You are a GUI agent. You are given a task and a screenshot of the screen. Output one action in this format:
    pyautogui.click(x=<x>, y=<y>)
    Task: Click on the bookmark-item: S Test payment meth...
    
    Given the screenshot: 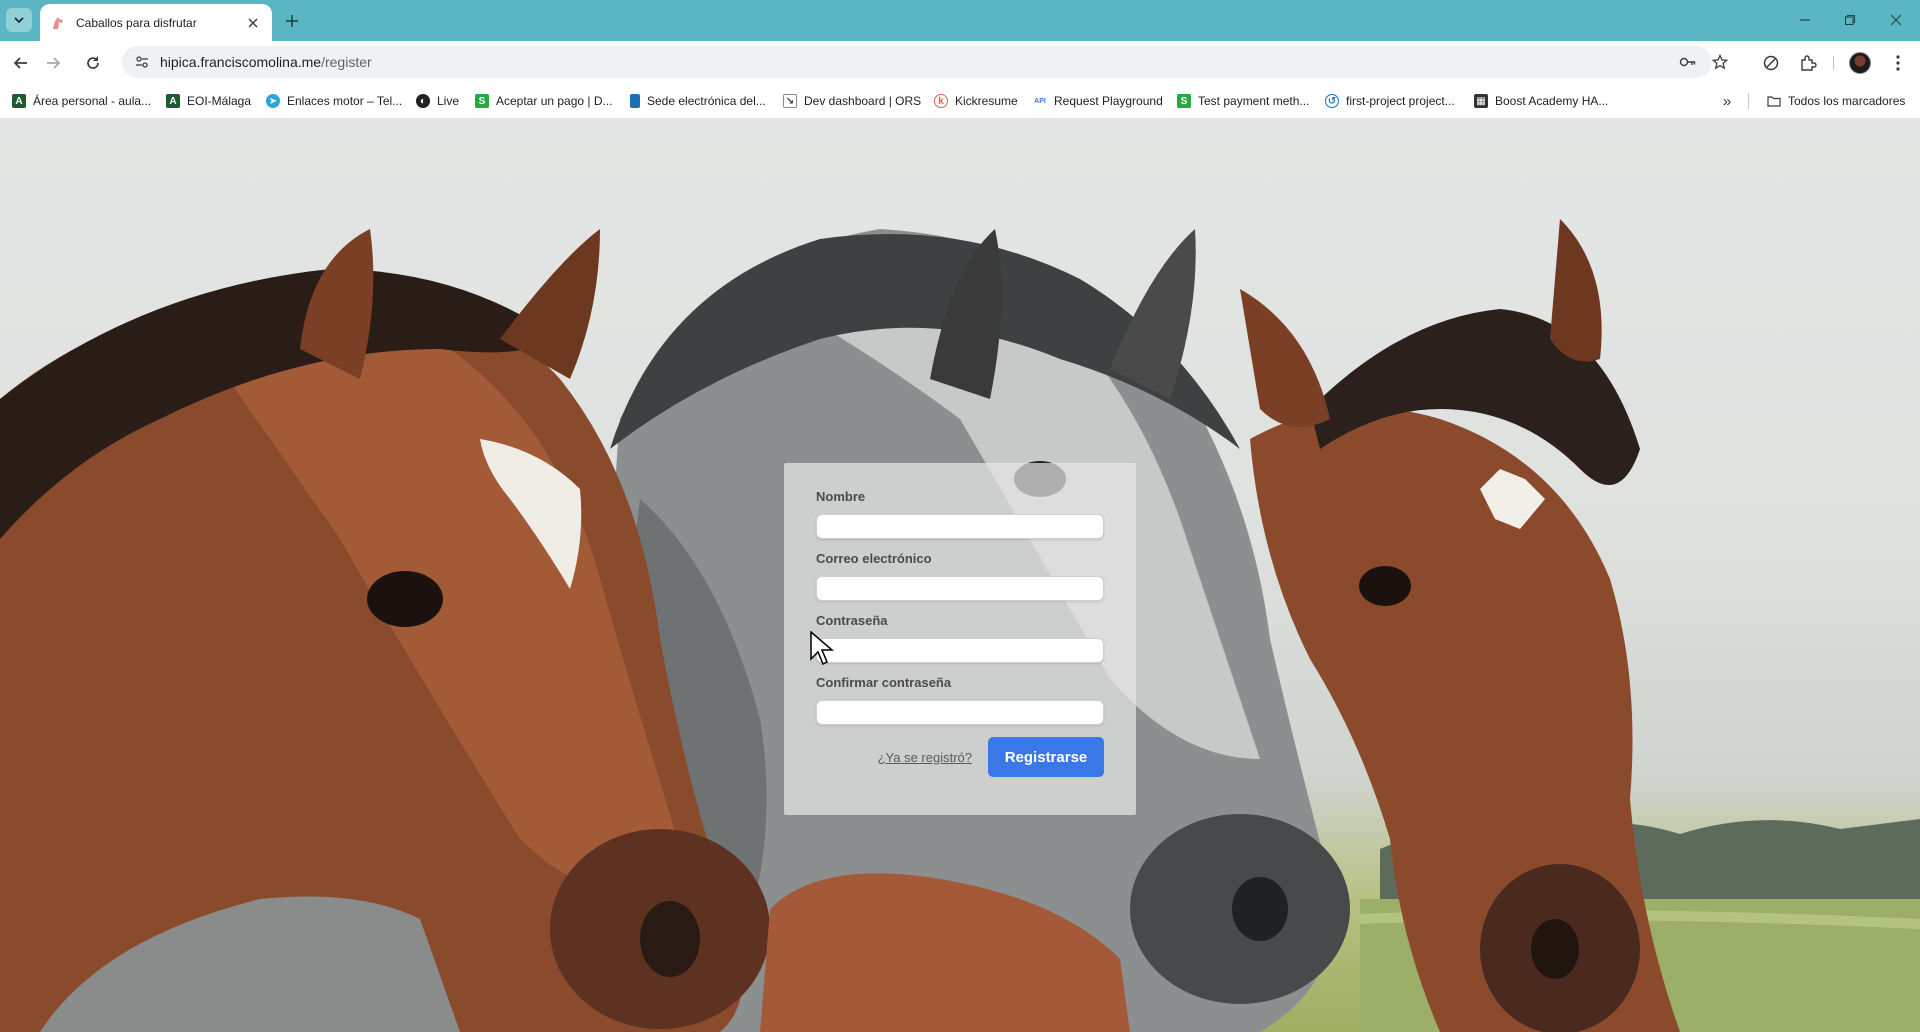 What is the action you would take?
    pyautogui.click(x=1243, y=101)
    